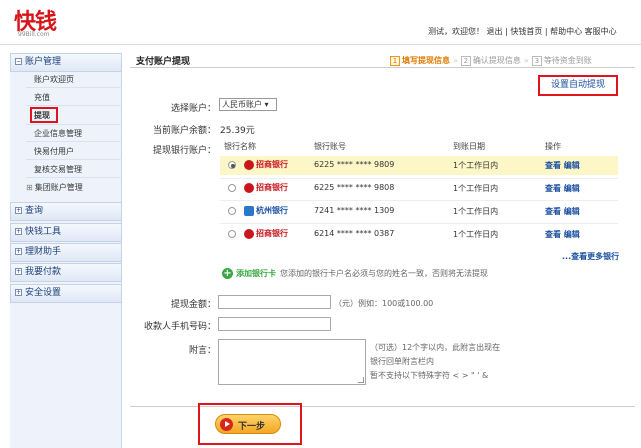 This screenshot has height=448, width=641. Describe the element at coordinates (240, 146) in the screenshot. I see `table-header-bank: 银行名称` at that location.